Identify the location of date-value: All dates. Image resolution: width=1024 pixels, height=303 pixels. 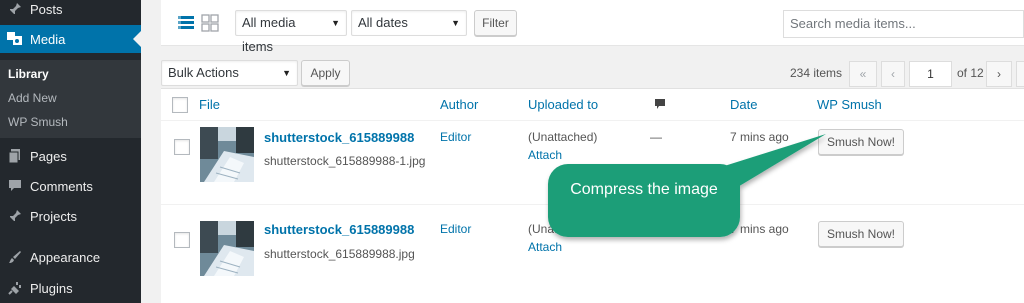
(383, 22).